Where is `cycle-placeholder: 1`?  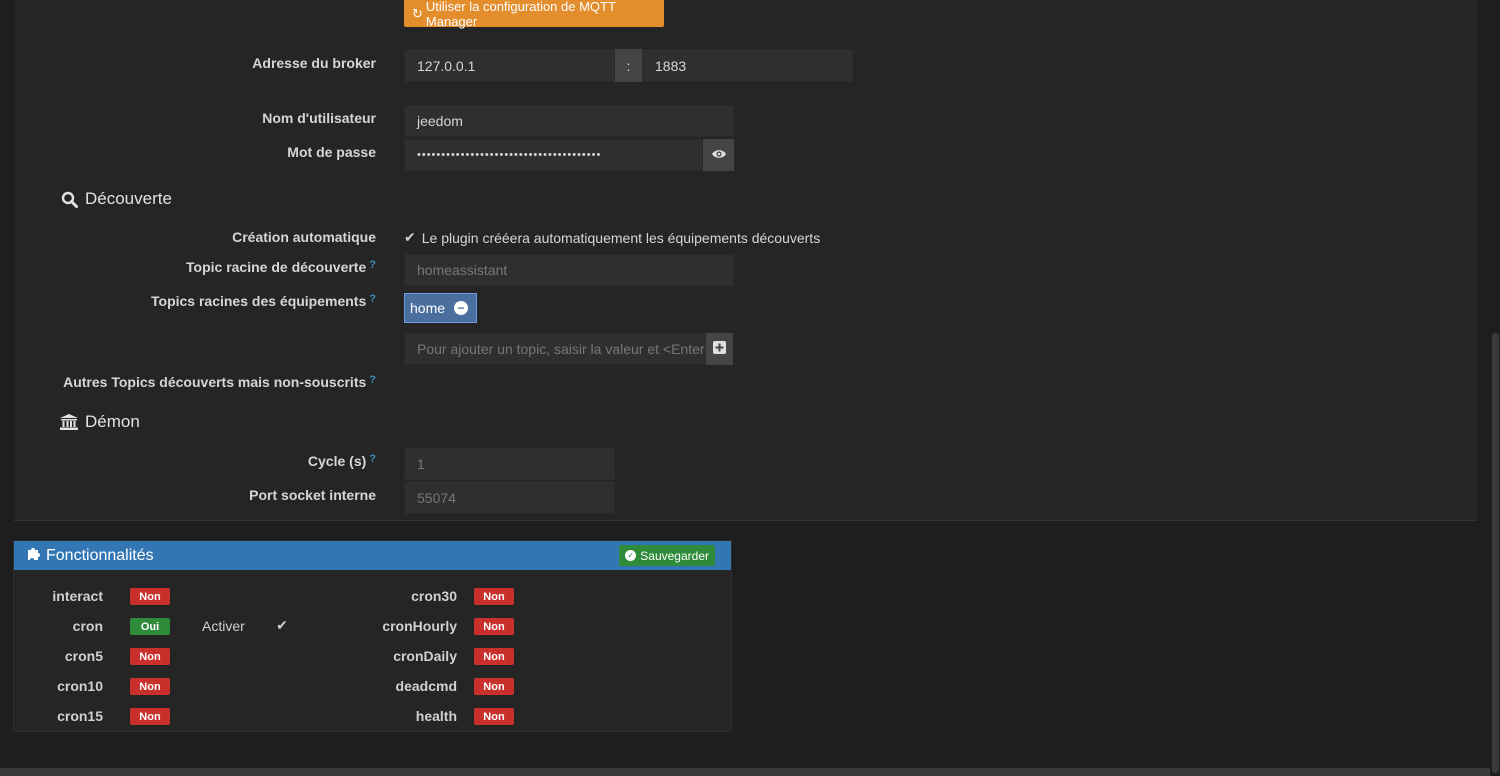
cycle-placeholder: 1 is located at coordinates (421, 463).